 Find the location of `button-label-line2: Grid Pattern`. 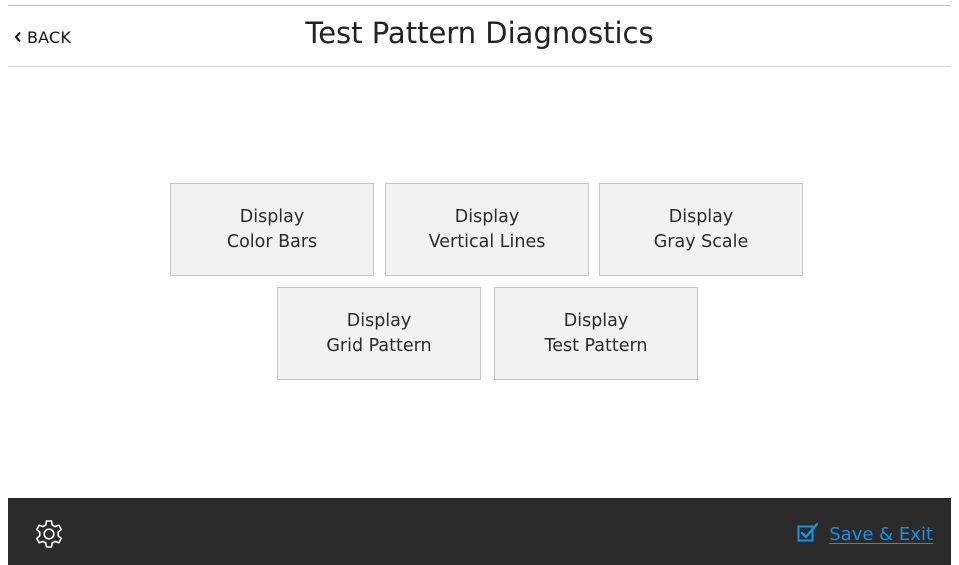

button-label-line2: Grid Pattern is located at coordinates (379, 345).